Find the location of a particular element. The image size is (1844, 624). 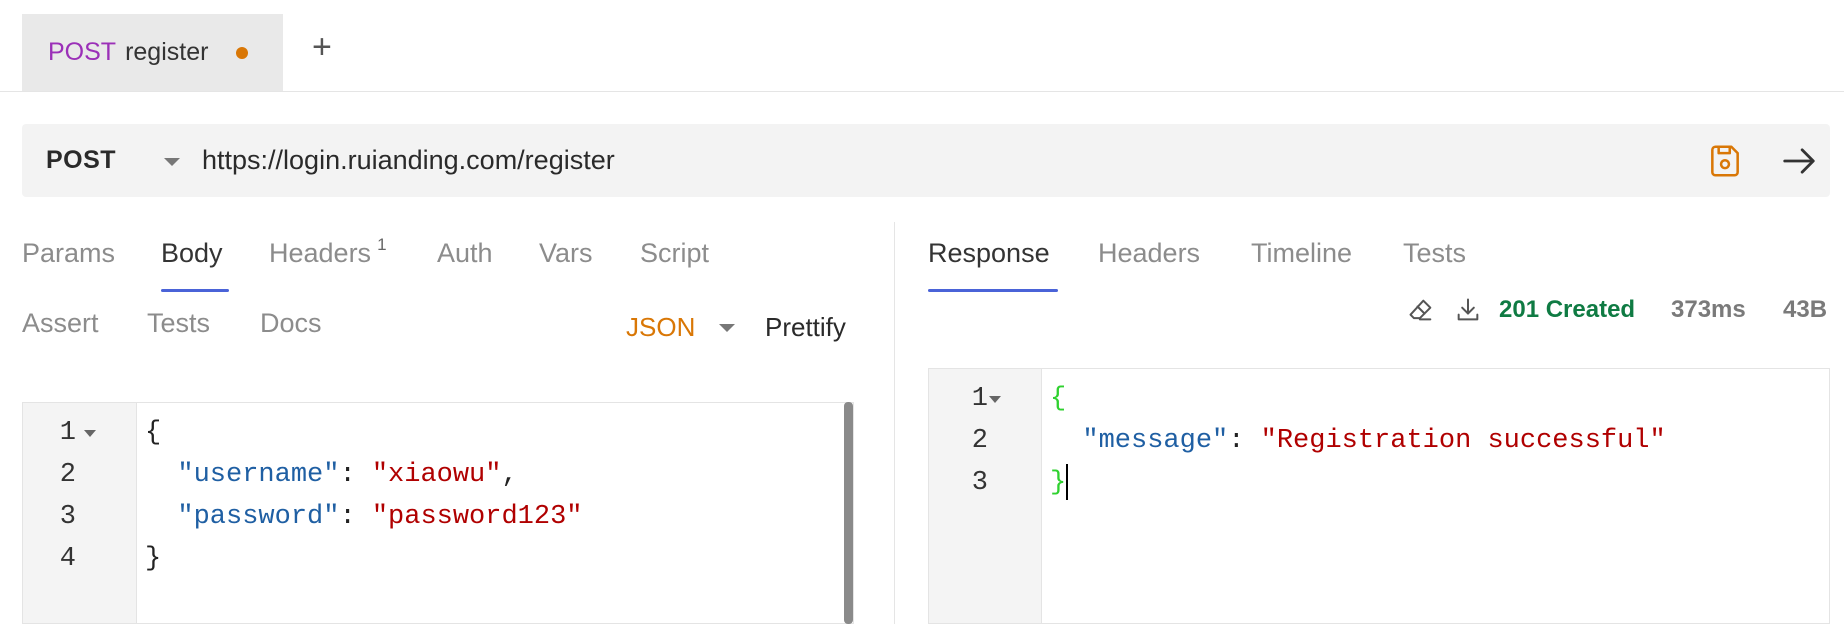

tab-headers-label: Headers is located at coordinates (320, 253).